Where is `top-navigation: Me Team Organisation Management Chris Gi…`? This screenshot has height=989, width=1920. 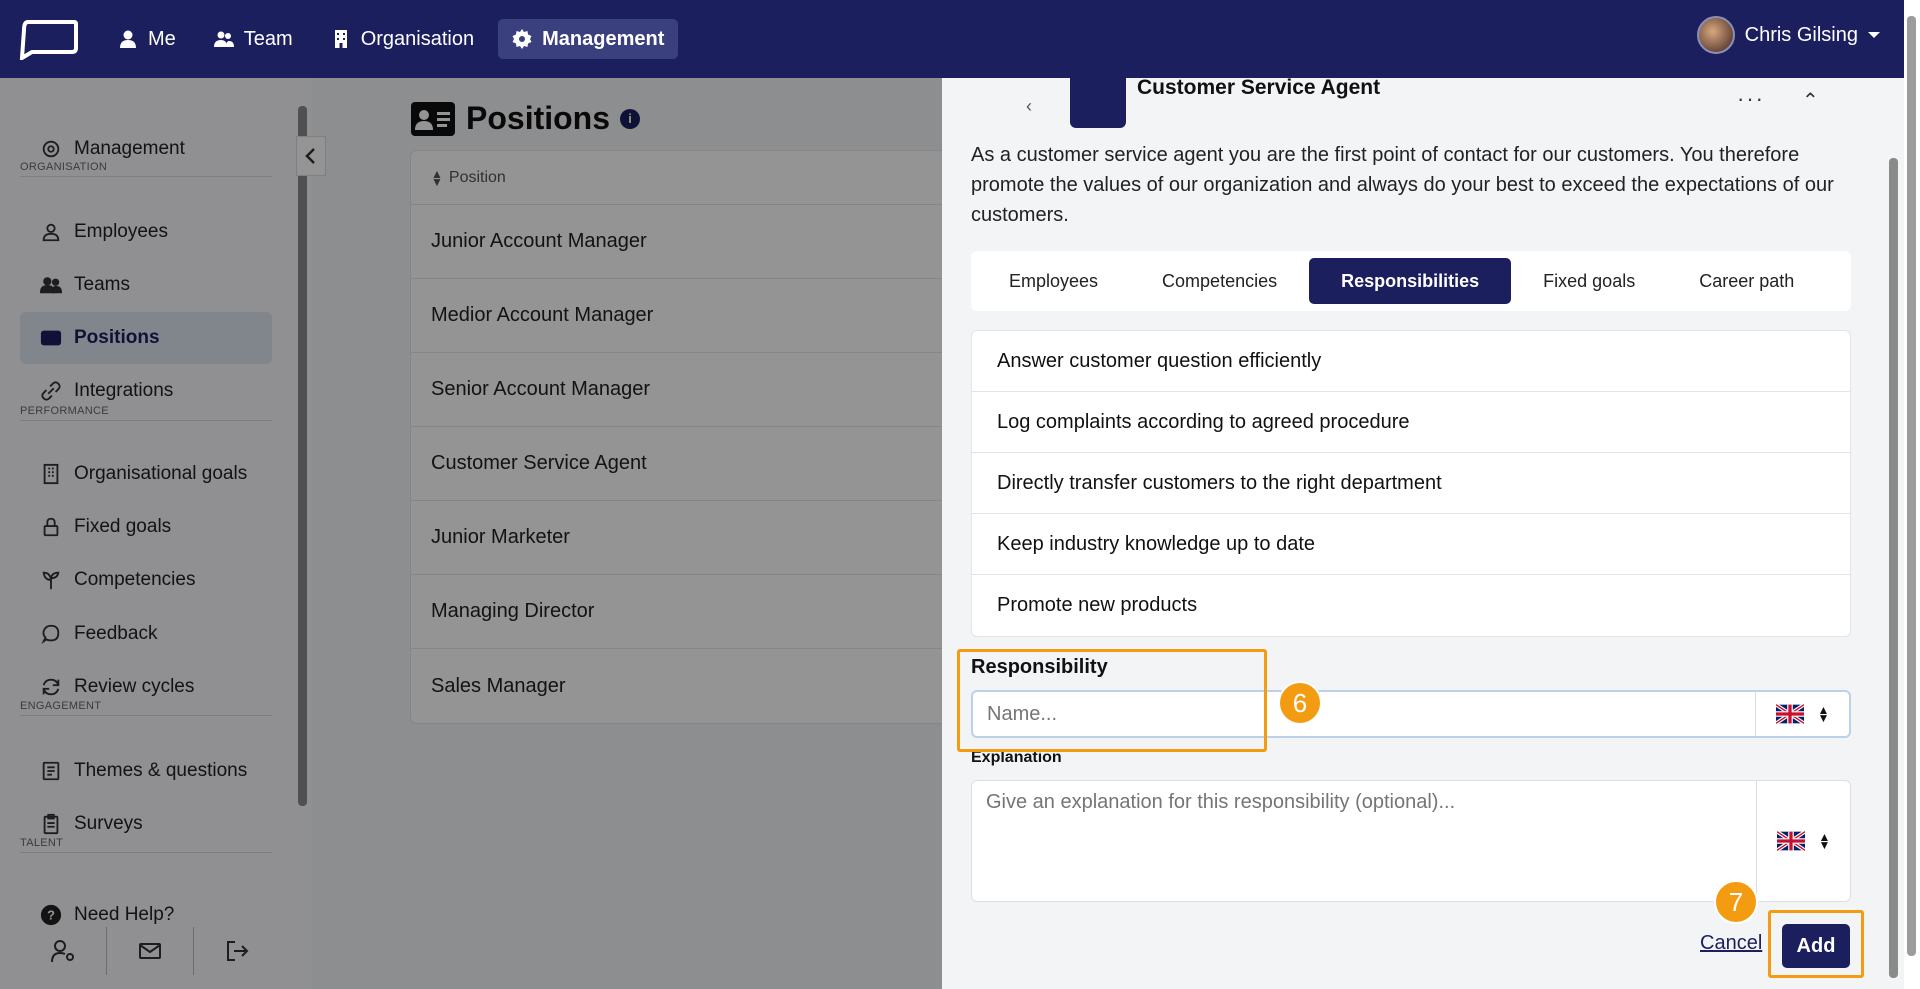
top-navigation: Me Team Organisation Management Chris Gi… is located at coordinates (960, 39).